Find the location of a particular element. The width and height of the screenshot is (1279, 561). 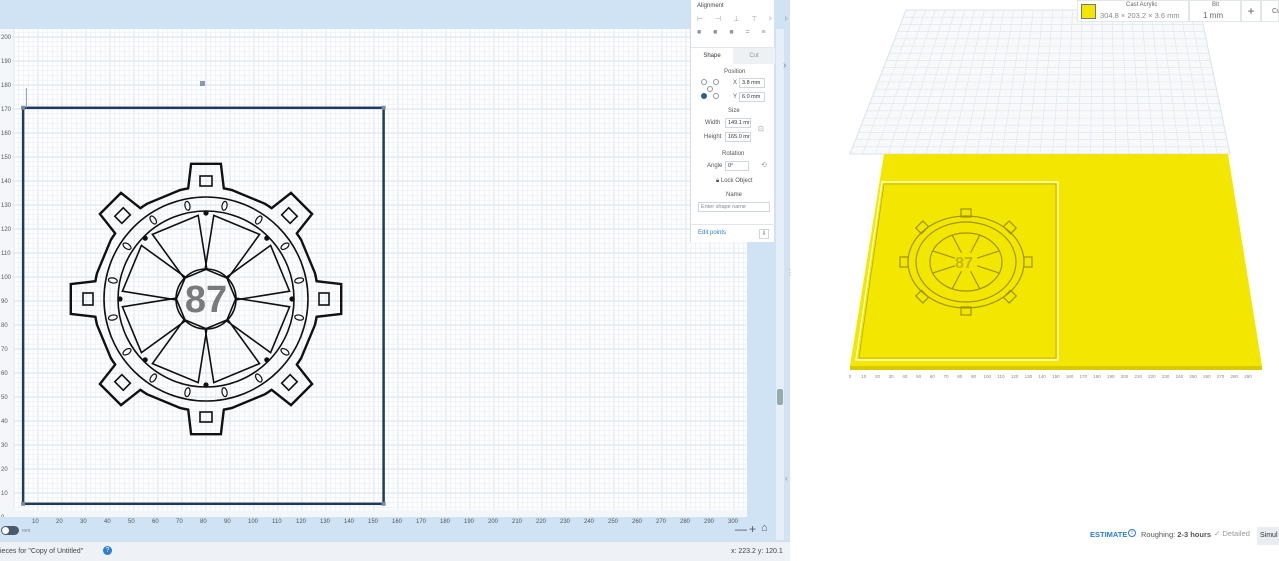

material-swatch is located at coordinates (1088, 11).